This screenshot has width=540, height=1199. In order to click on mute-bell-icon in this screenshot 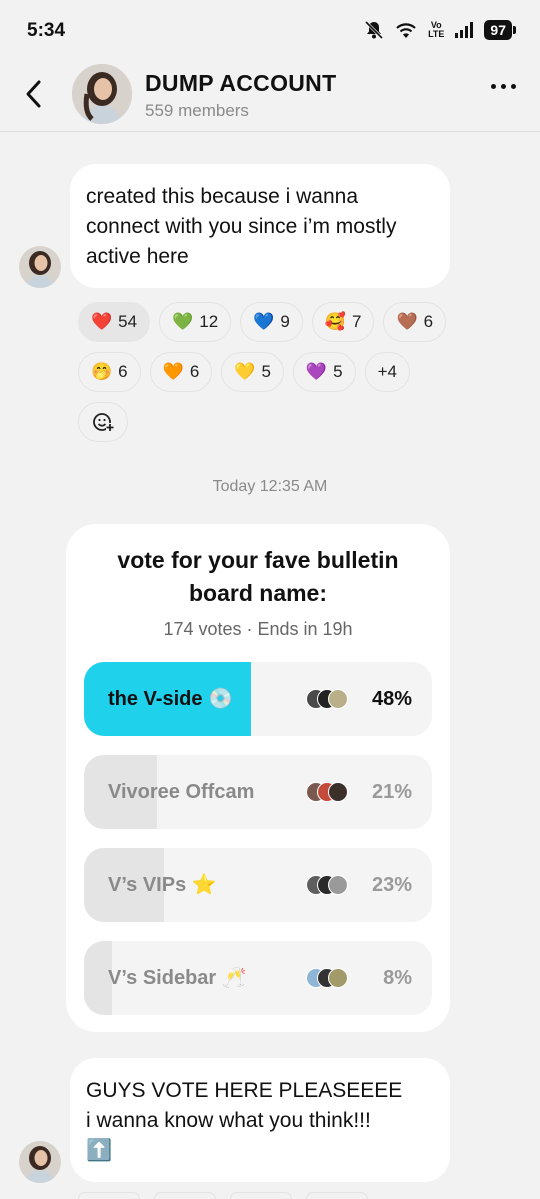, I will do `click(374, 30)`.